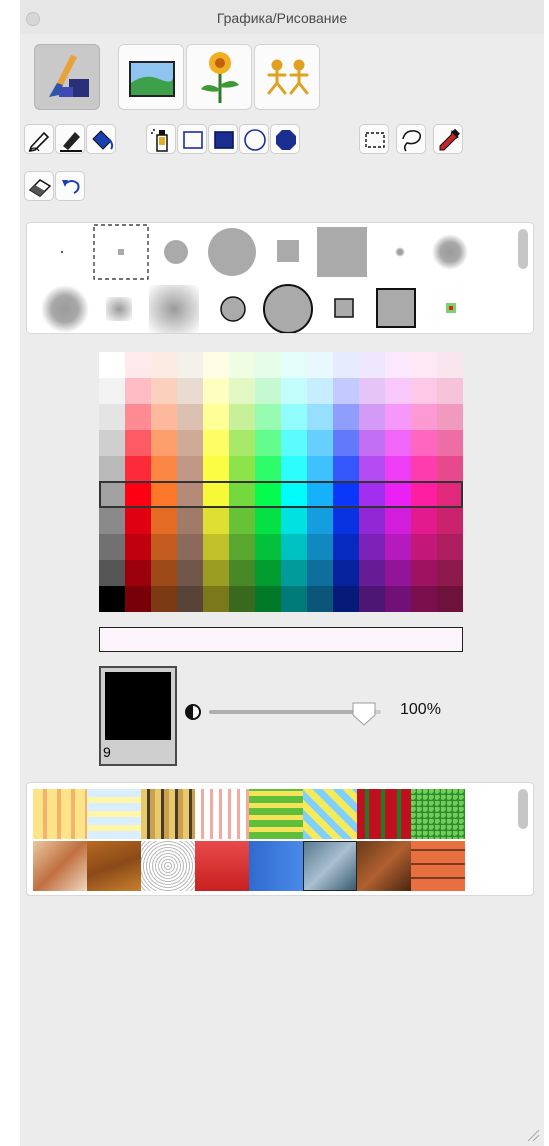  What do you see at coordinates (384, 814) in the screenshot?
I see `pattern-red-tartan` at bounding box center [384, 814].